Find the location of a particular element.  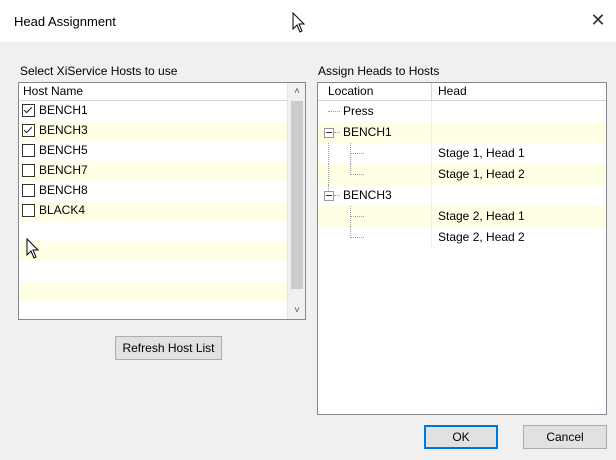

tree-row-bench1: BENCH1 is located at coordinates (462, 132).